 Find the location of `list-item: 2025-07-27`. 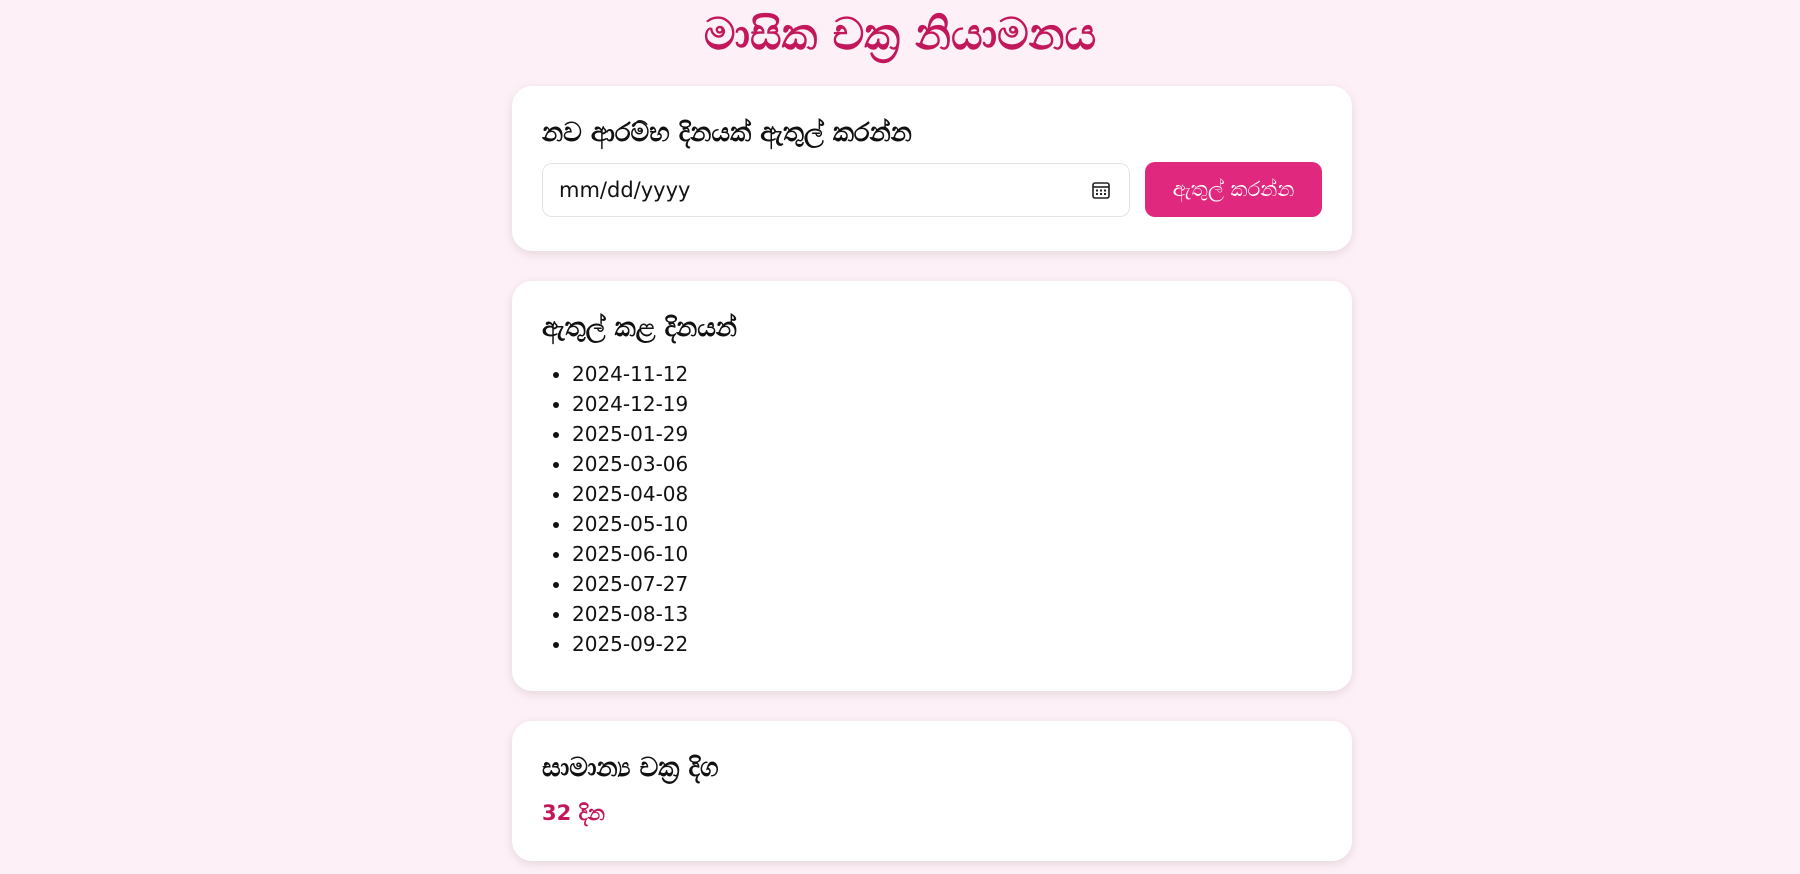

list-item: 2025-07-27 is located at coordinates (947, 584).